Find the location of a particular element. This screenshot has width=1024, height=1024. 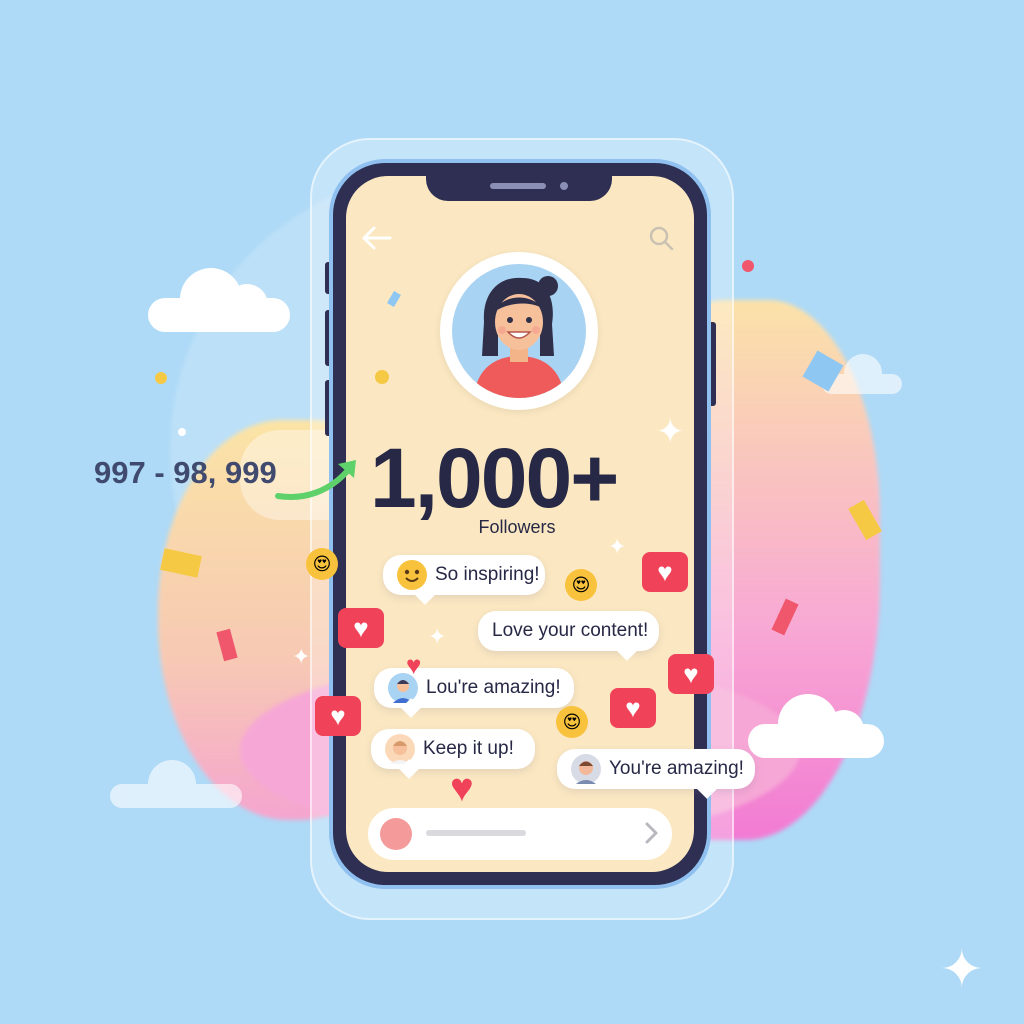

side-button is located at coordinates (711, 364).